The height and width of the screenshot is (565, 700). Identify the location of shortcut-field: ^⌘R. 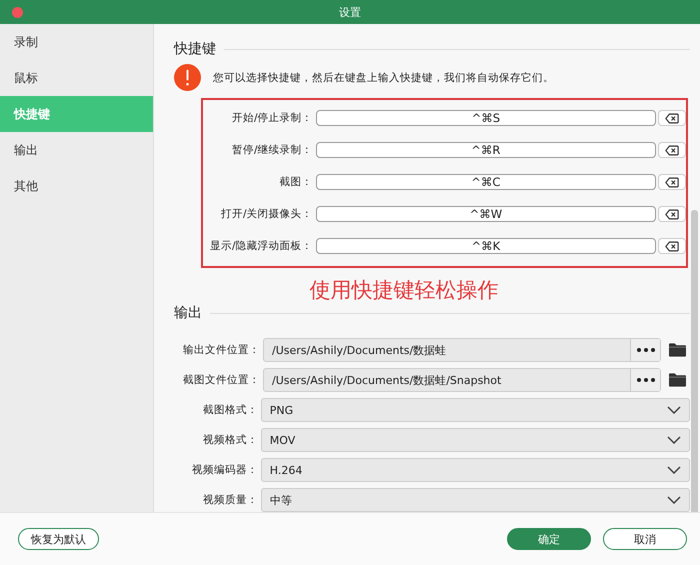
(486, 150).